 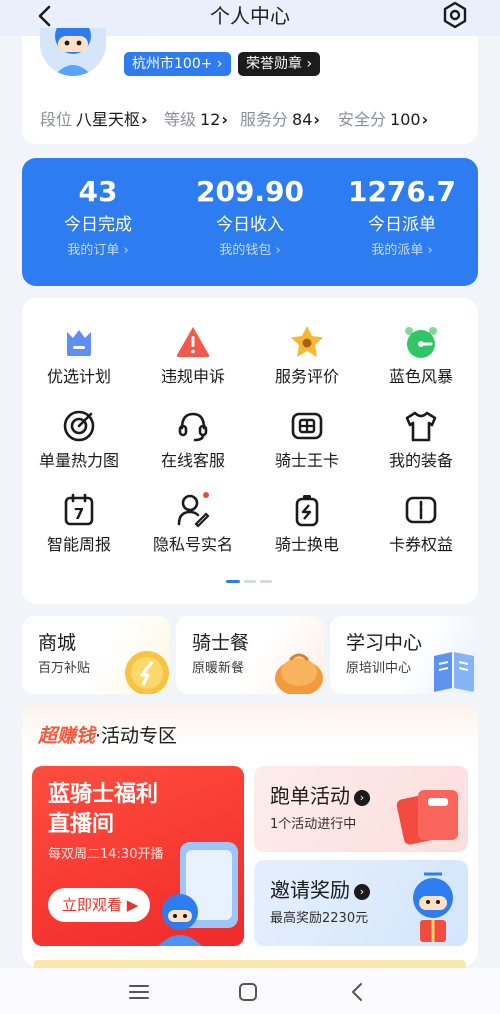 What do you see at coordinates (420, 460) in the screenshot?
I see `grid-label: 我的装备` at bounding box center [420, 460].